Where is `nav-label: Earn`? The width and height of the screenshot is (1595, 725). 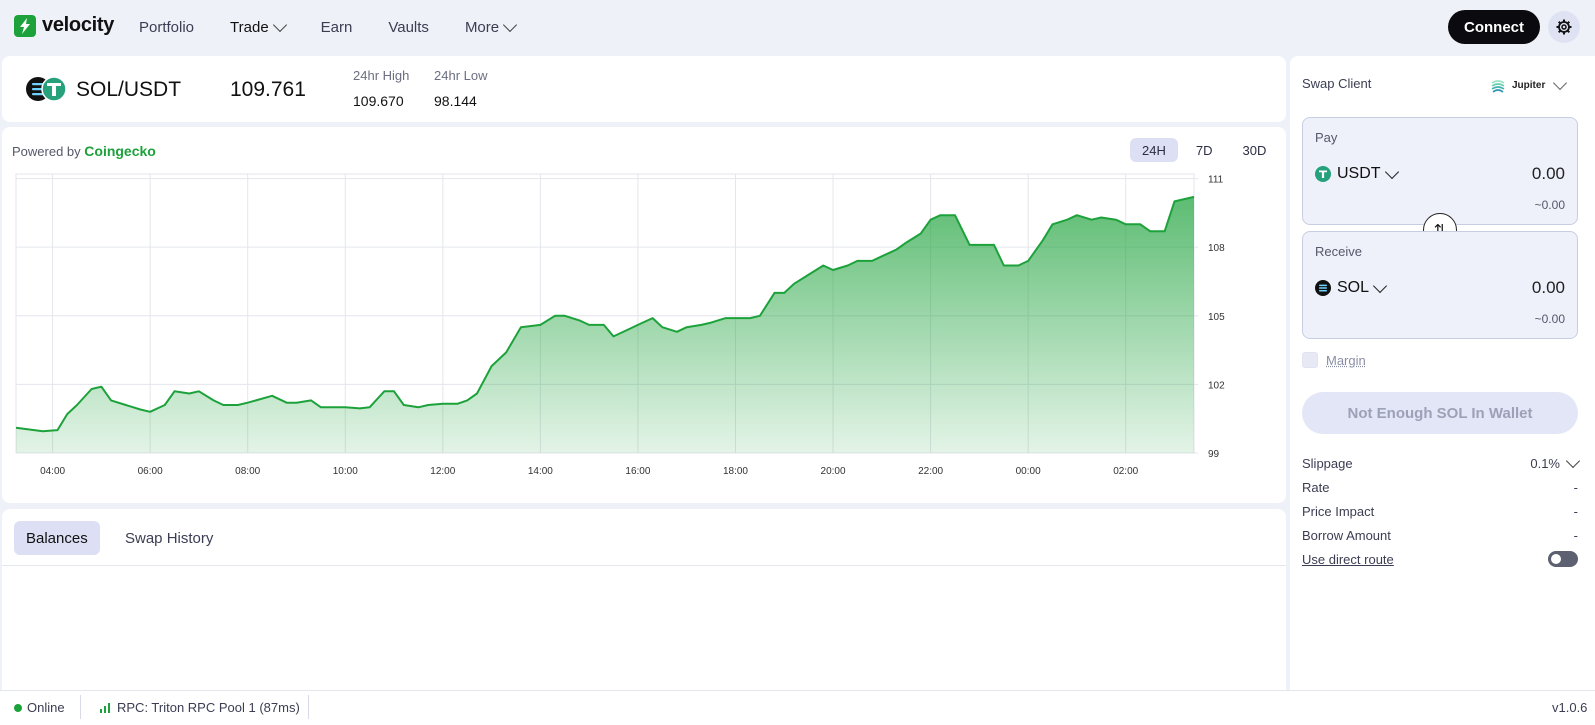 nav-label: Earn is located at coordinates (336, 27).